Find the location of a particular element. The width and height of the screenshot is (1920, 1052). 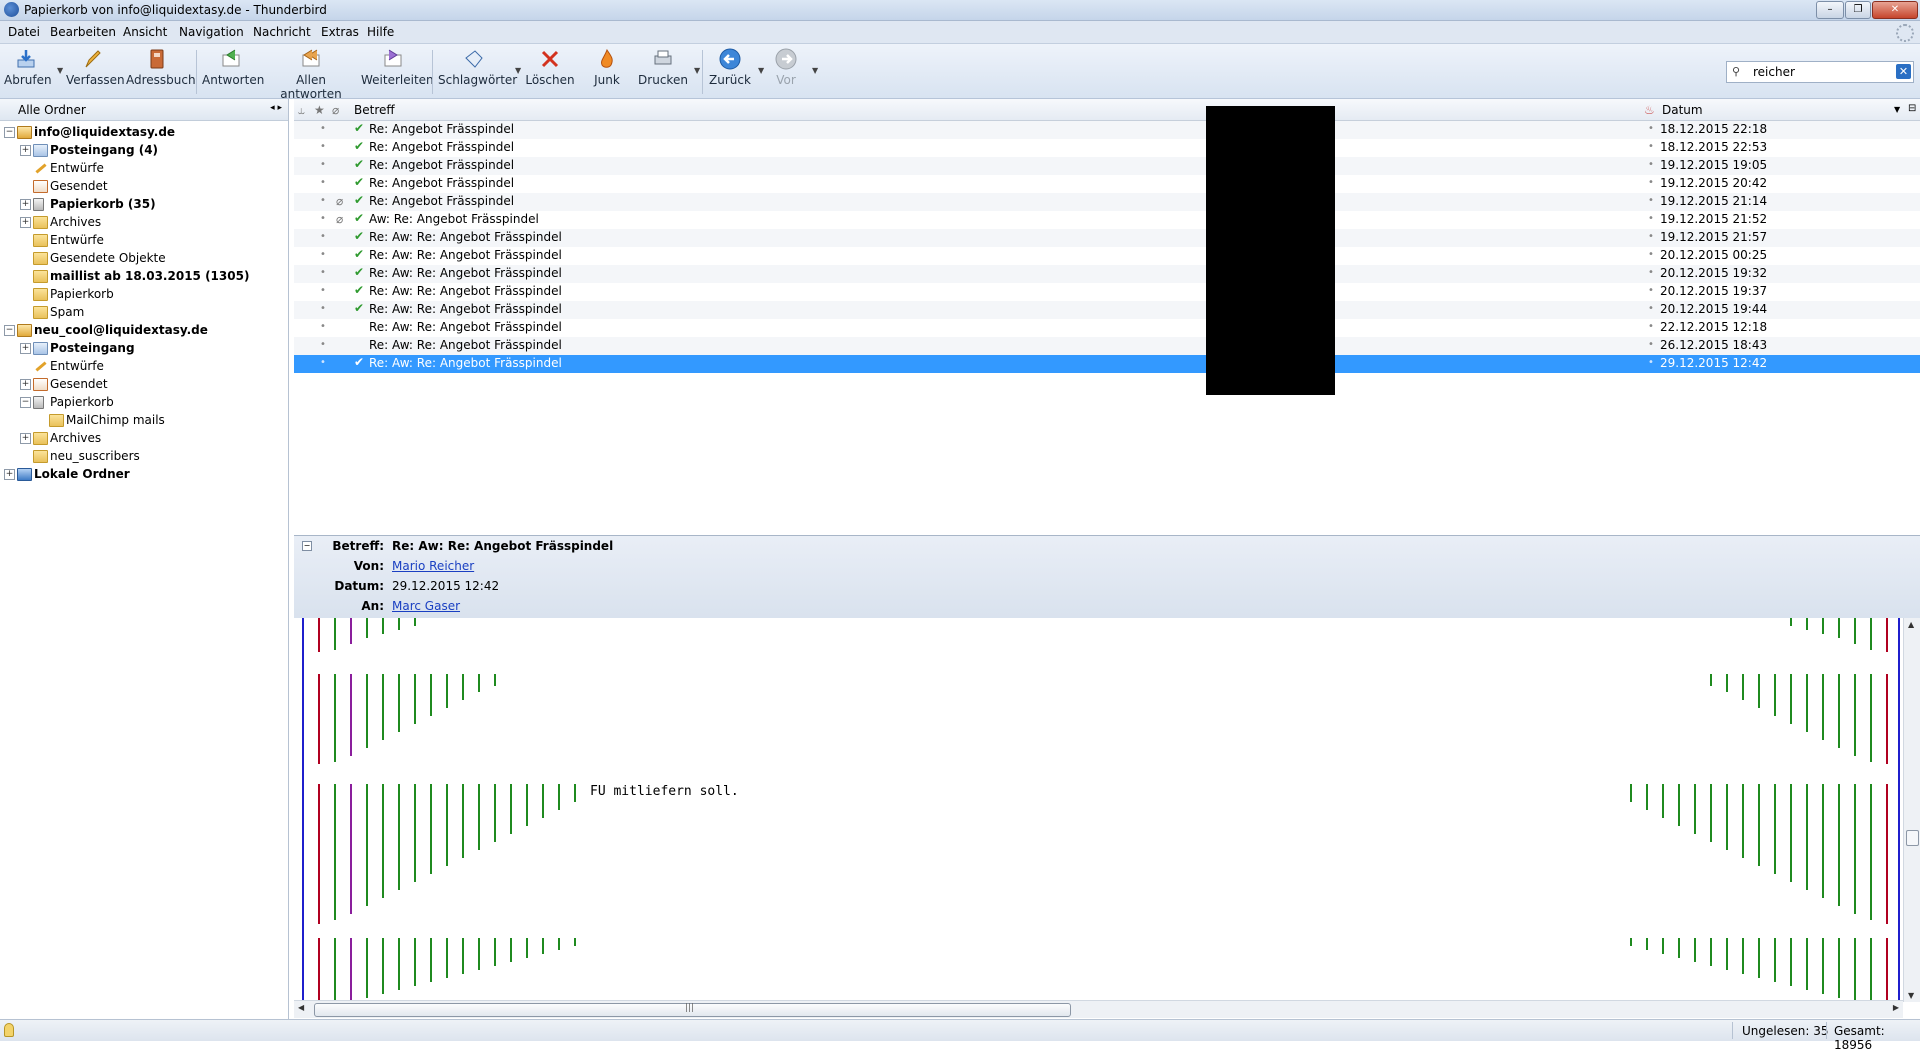

scroll-up-icon: ▲ is located at coordinates (1911, 624).